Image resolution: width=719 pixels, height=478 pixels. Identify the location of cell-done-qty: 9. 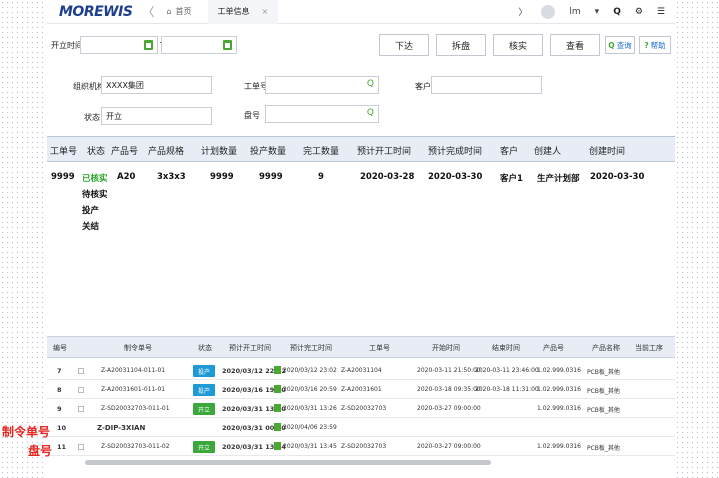
(321, 177).